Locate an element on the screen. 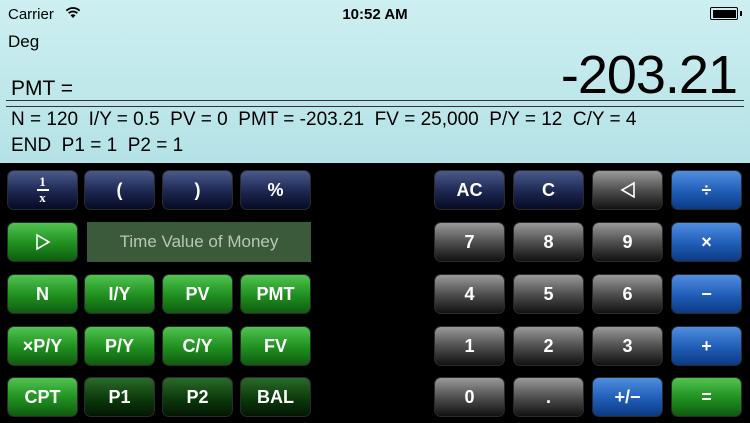 This screenshot has width=750, height=423. backspace-icon is located at coordinates (627, 190).